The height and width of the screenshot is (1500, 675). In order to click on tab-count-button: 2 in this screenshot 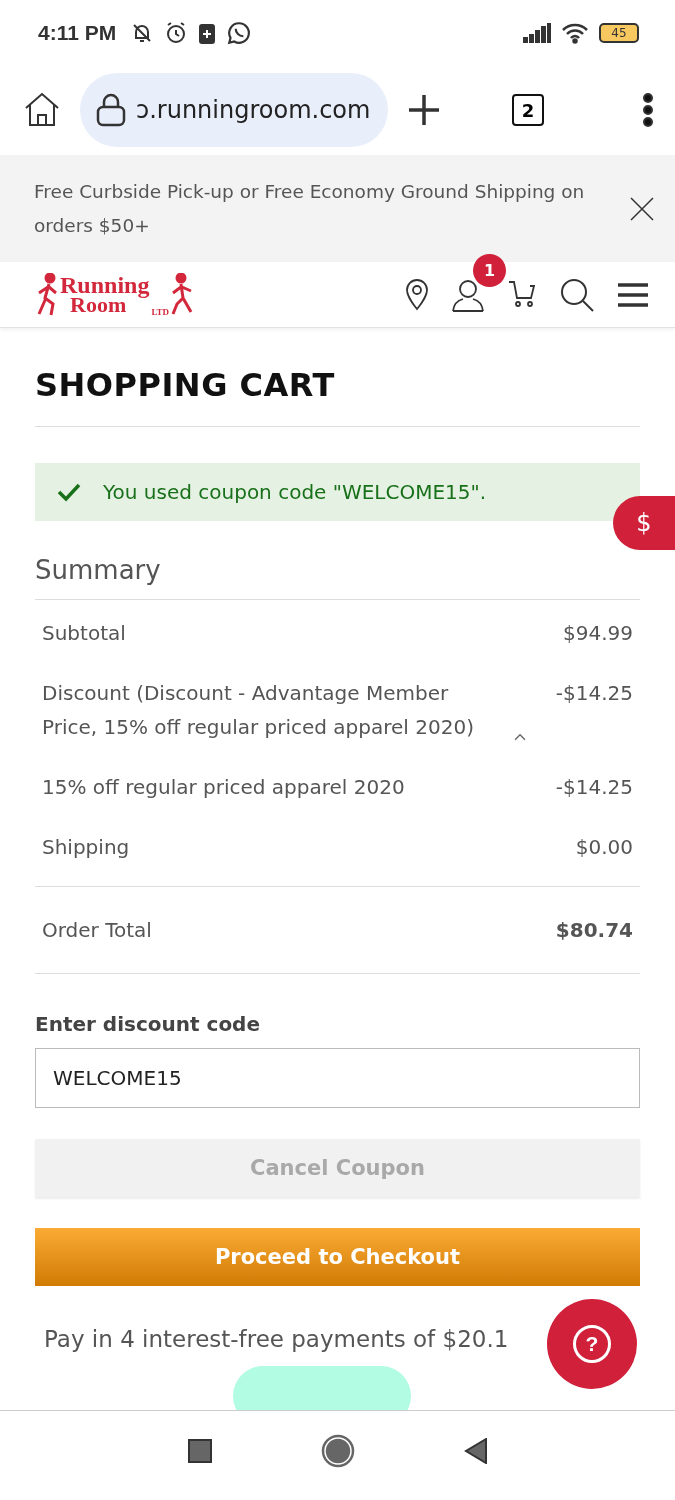, I will do `click(528, 110)`.